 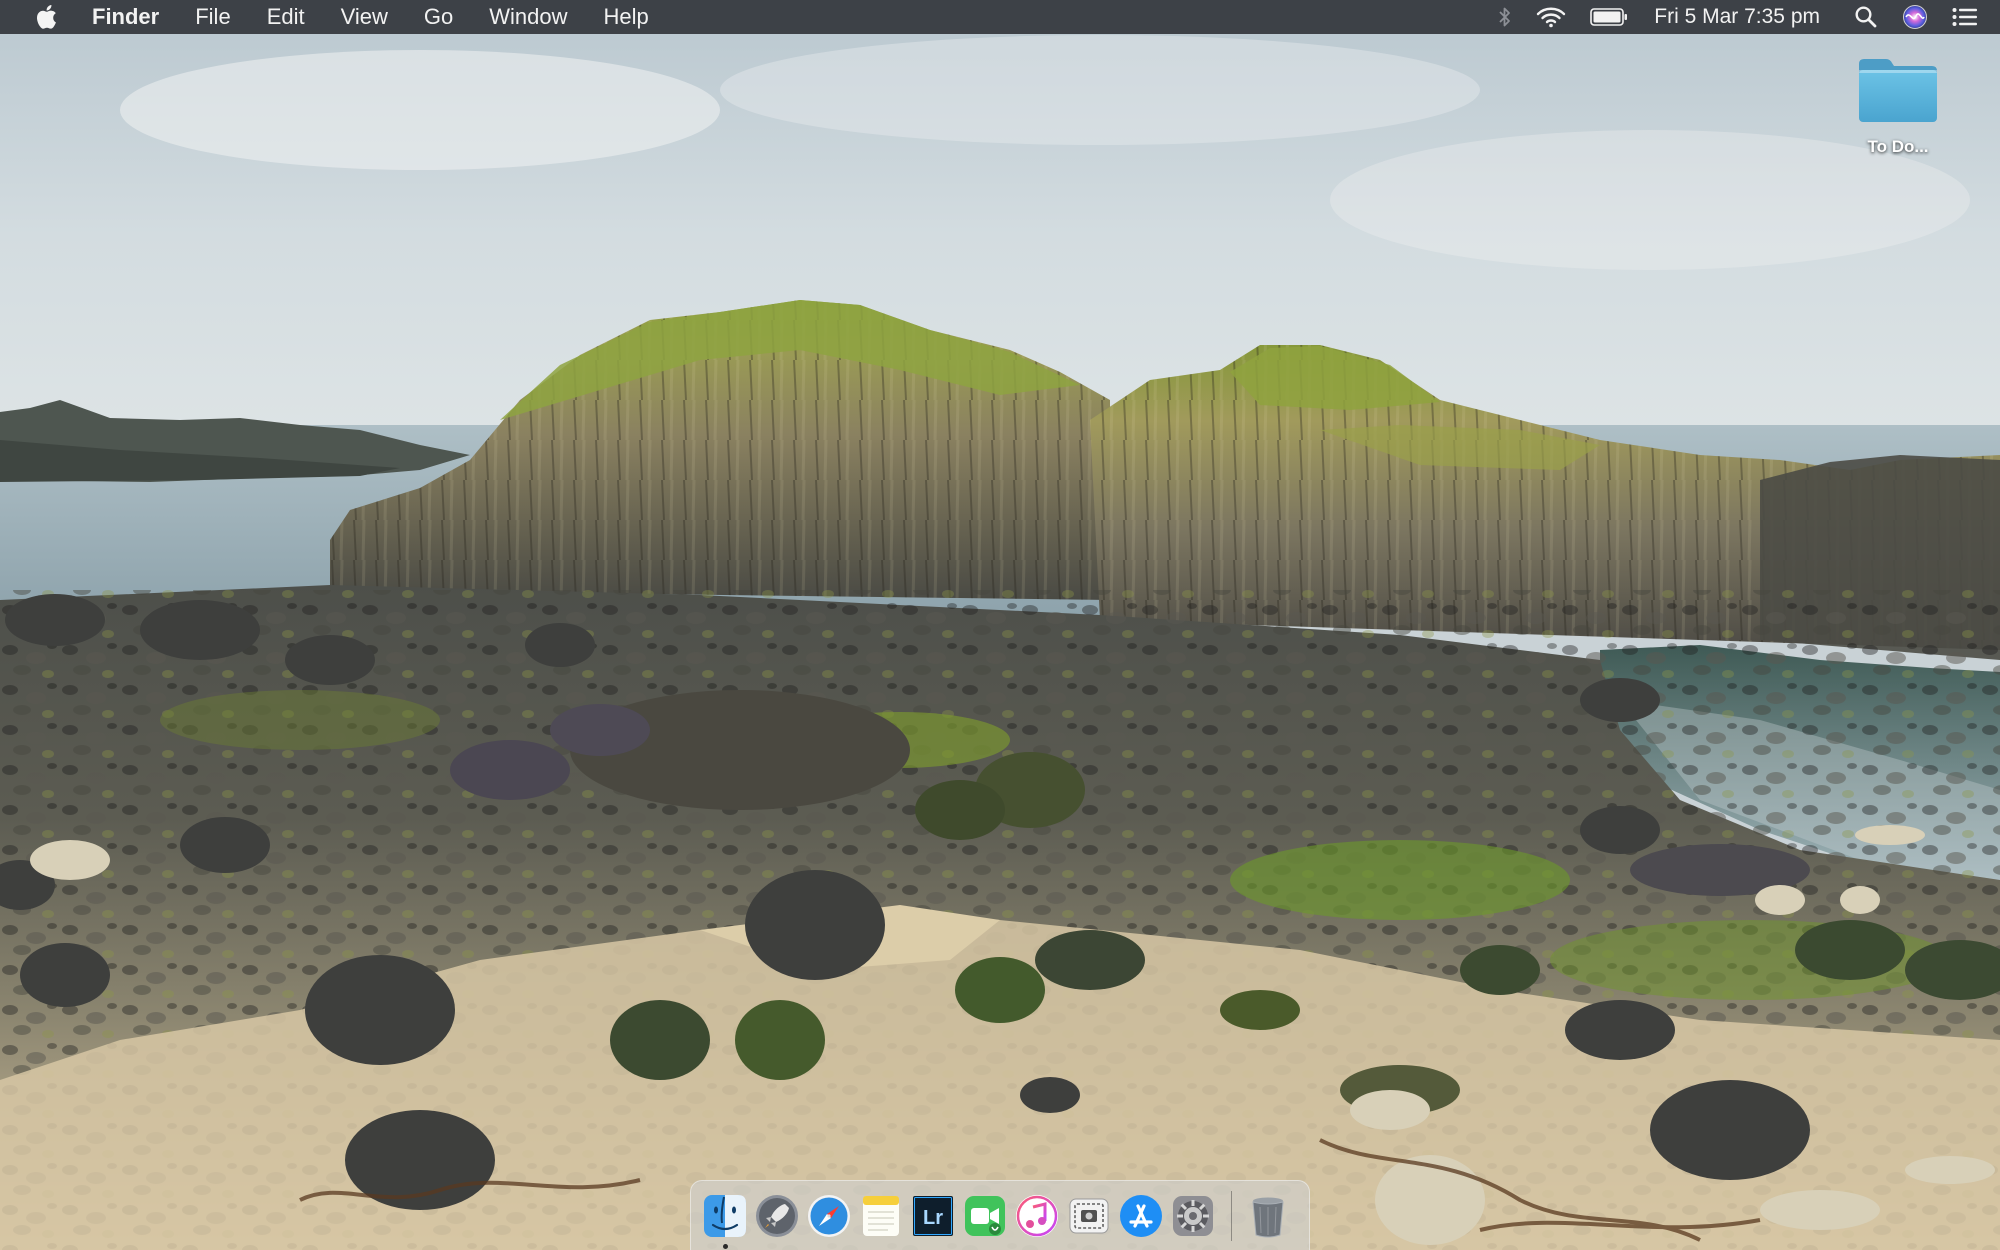 I want to click on launchpad-icon, so click(x=777, y=1215).